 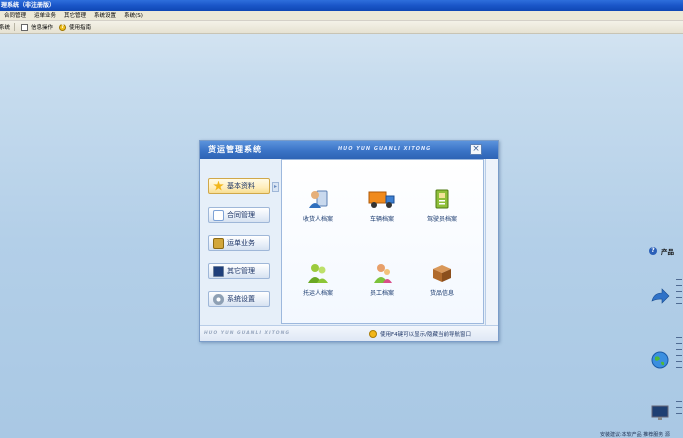 What do you see at coordinates (382, 241) in the screenshot?
I see `module-panel: 收货人档案 车辆档案 驾驶员档案 托运人档案 员工档案 货品信息` at bounding box center [382, 241].